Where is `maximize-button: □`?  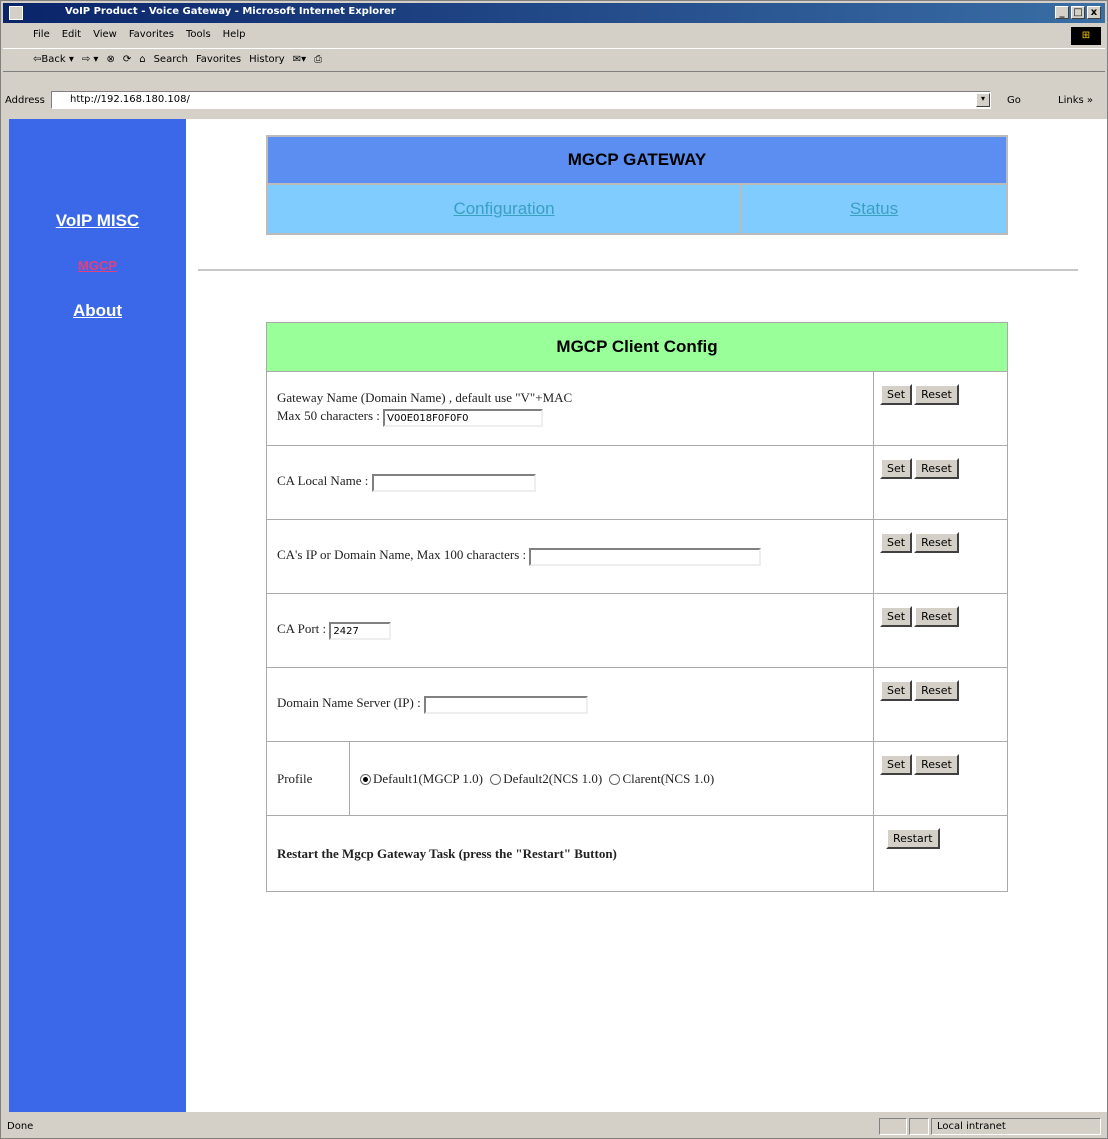
maximize-button: □ is located at coordinates (1078, 12).